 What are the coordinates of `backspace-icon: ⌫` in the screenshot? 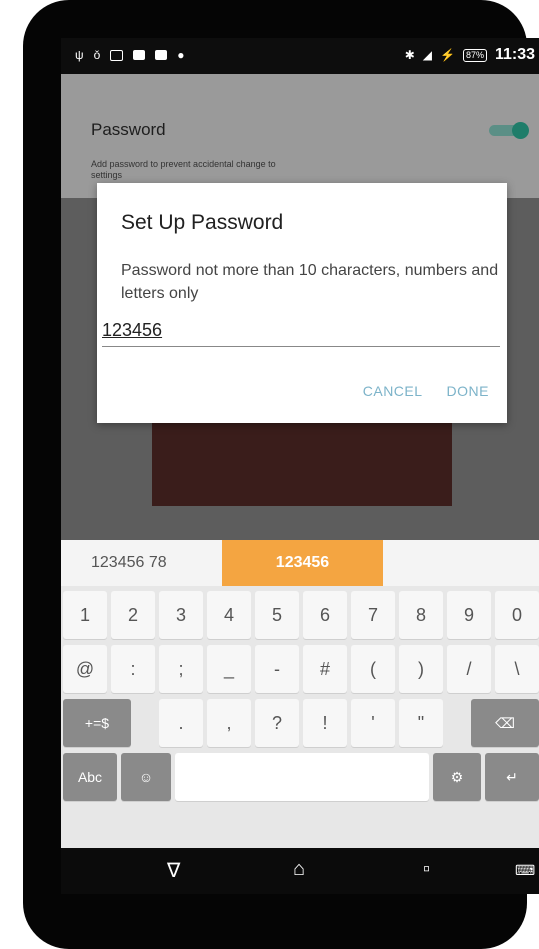 It's located at (505, 723).